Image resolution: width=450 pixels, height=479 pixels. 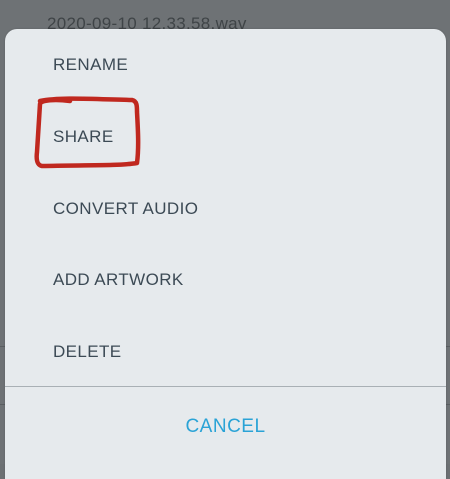 I want to click on add-artwork-option: ADD ARTWORK, so click(x=225, y=280).